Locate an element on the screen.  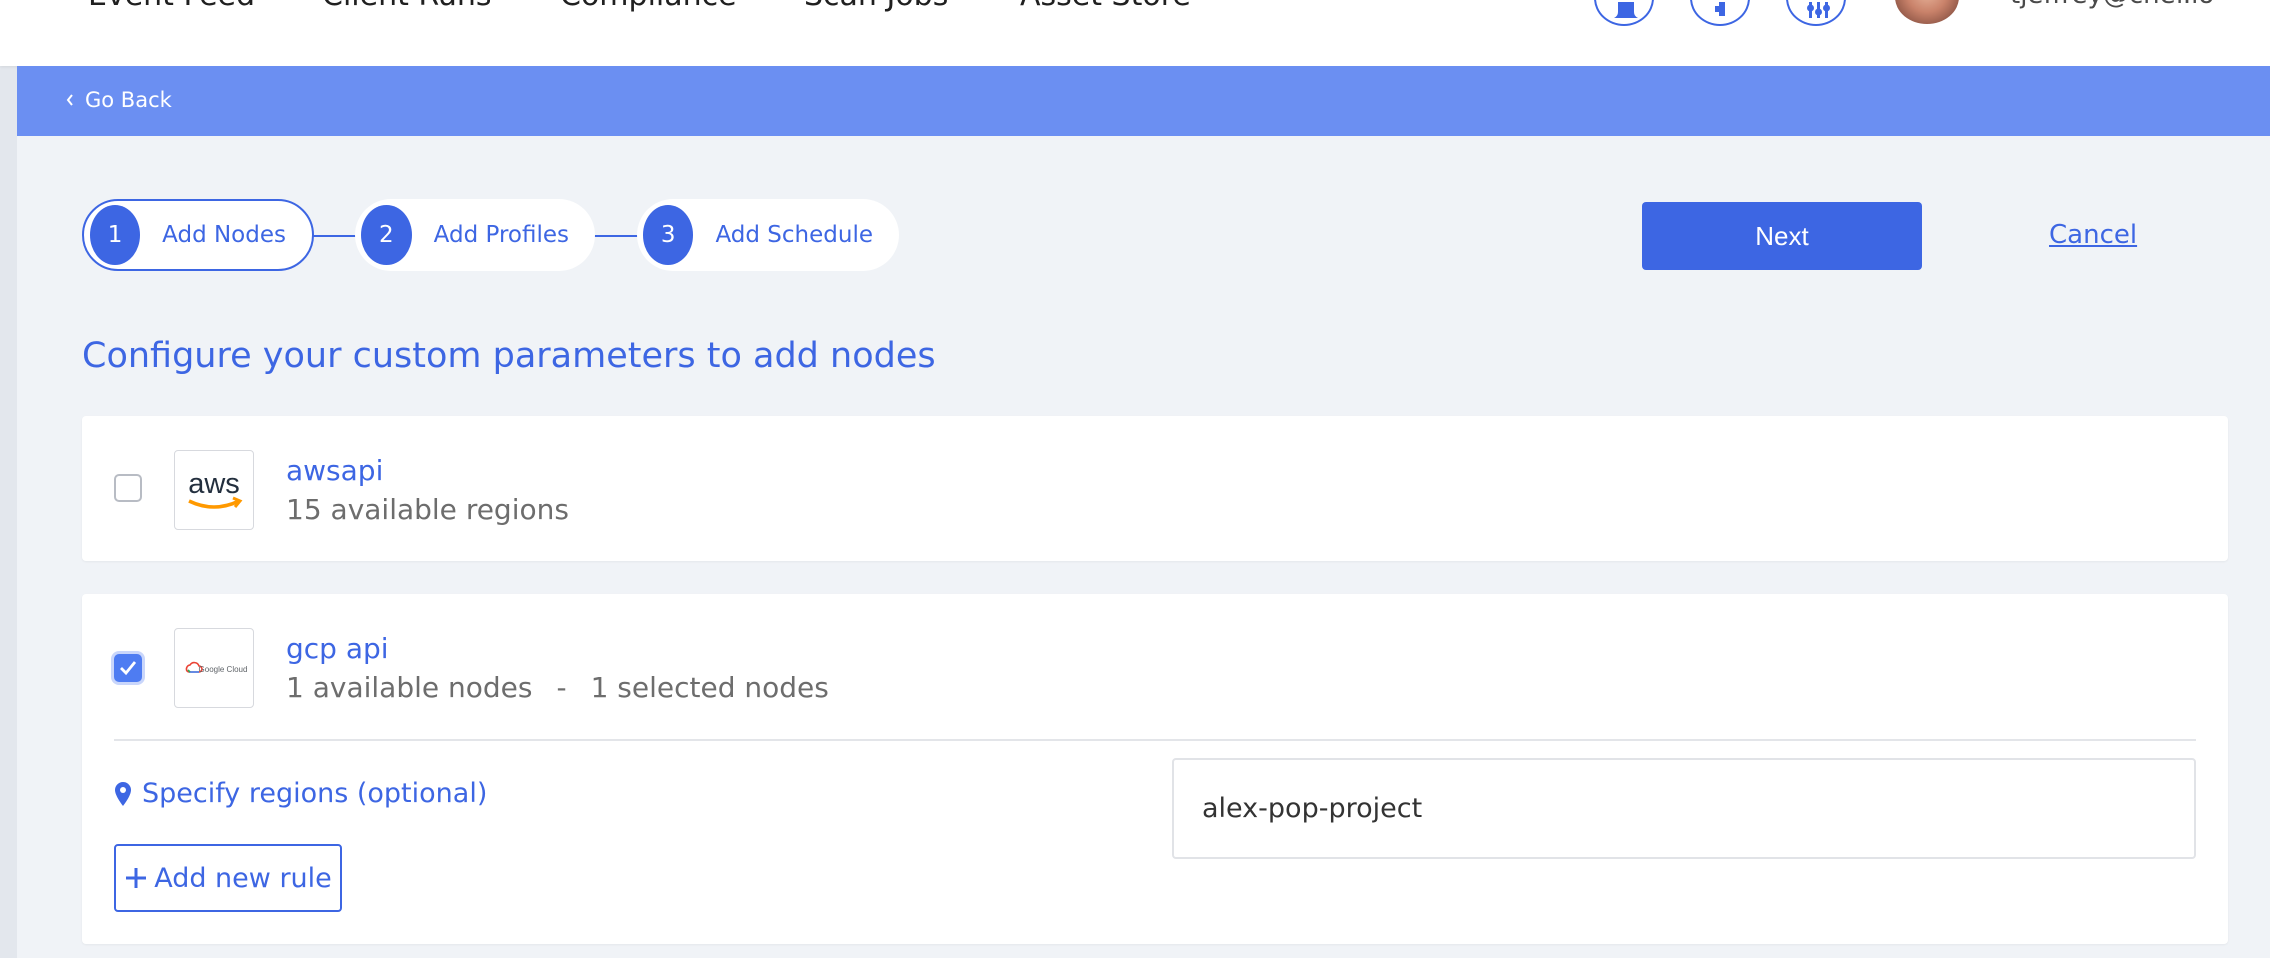
go-back-link: Go Back is located at coordinates (118, 100).